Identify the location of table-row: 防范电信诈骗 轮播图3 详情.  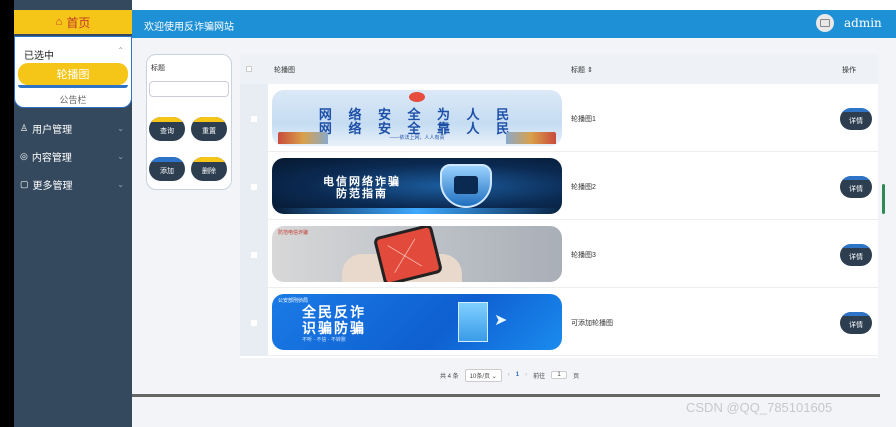
(559, 254).